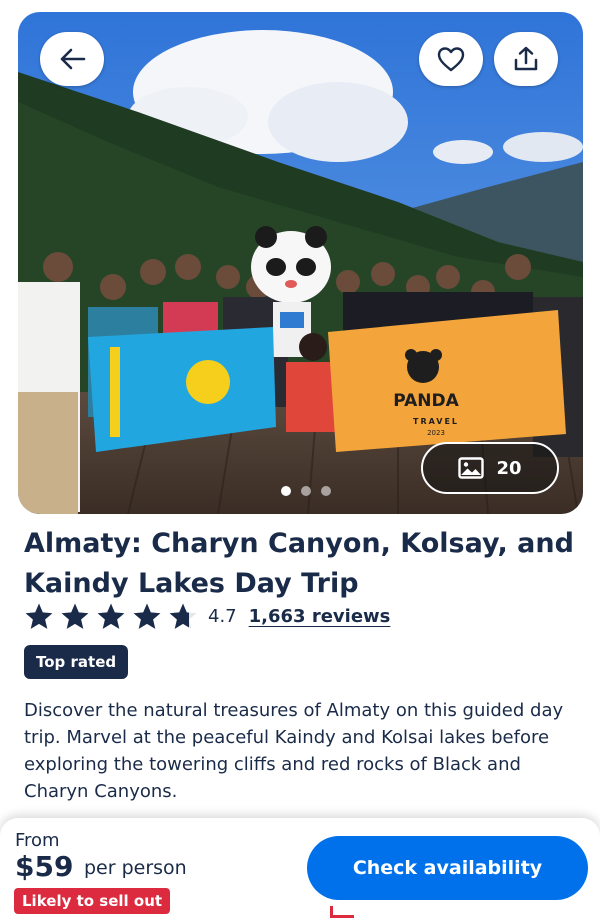 The width and height of the screenshot is (600, 920). Describe the element at coordinates (92, 901) in the screenshot. I see `likely-to-sell-out-badge: Likely to sell out` at that location.